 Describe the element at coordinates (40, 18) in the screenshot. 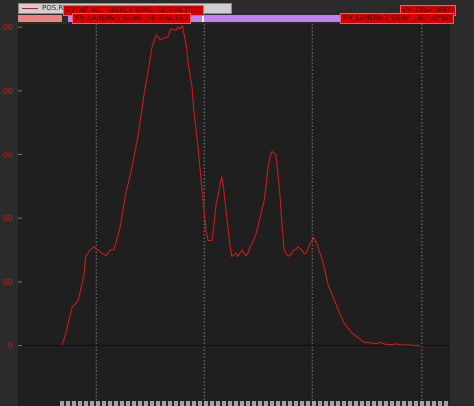

I see `phase-bar-red` at that location.